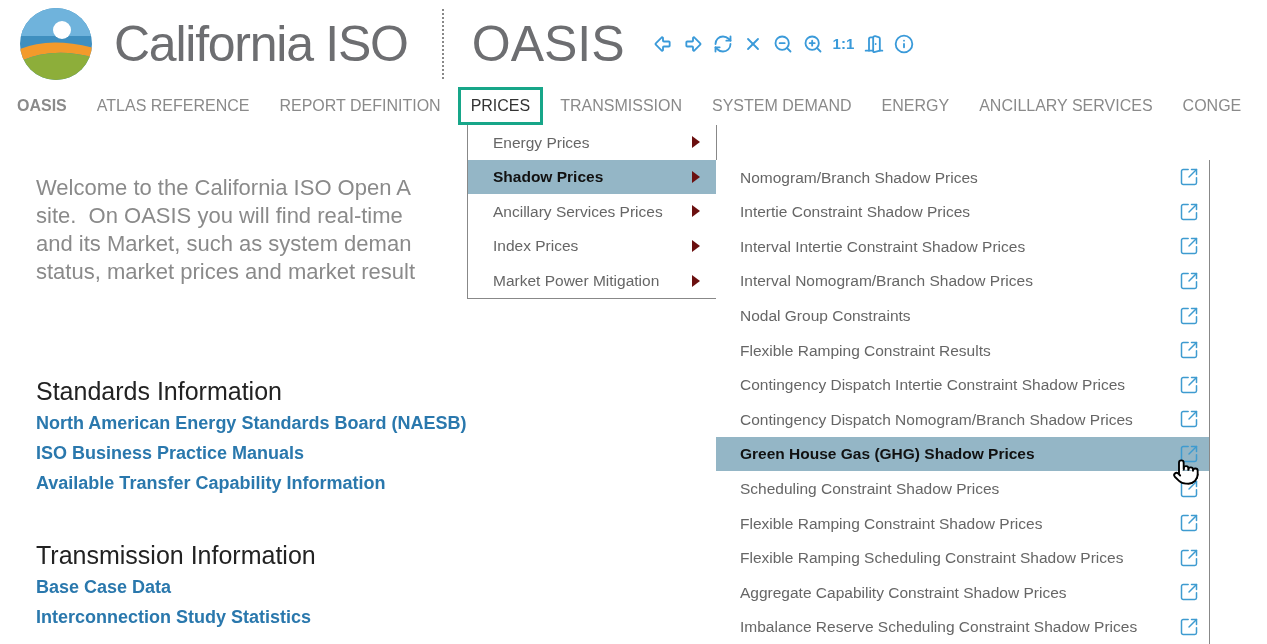  I want to click on refresh-icon, so click(722, 44).